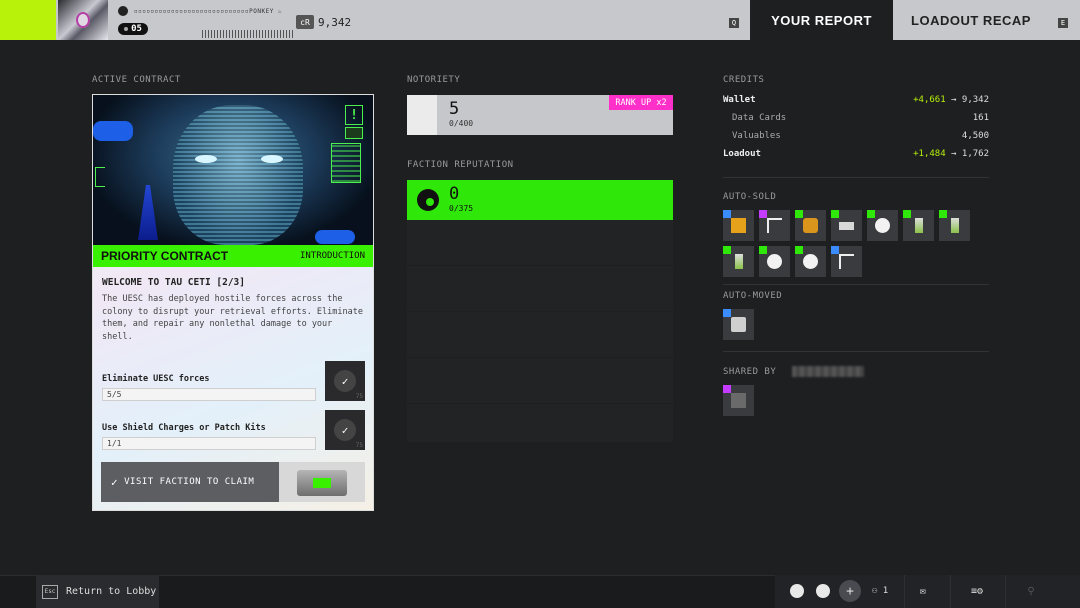 This screenshot has width=1080, height=608. Describe the element at coordinates (208, 11) in the screenshot. I see `player-name: ▫▫▫▫▫▫▫▫▫▫▫▫▫▫▫▫▫▫▫▫▫▫▫▫▫▫▫▫PONKEY ♨` at that location.